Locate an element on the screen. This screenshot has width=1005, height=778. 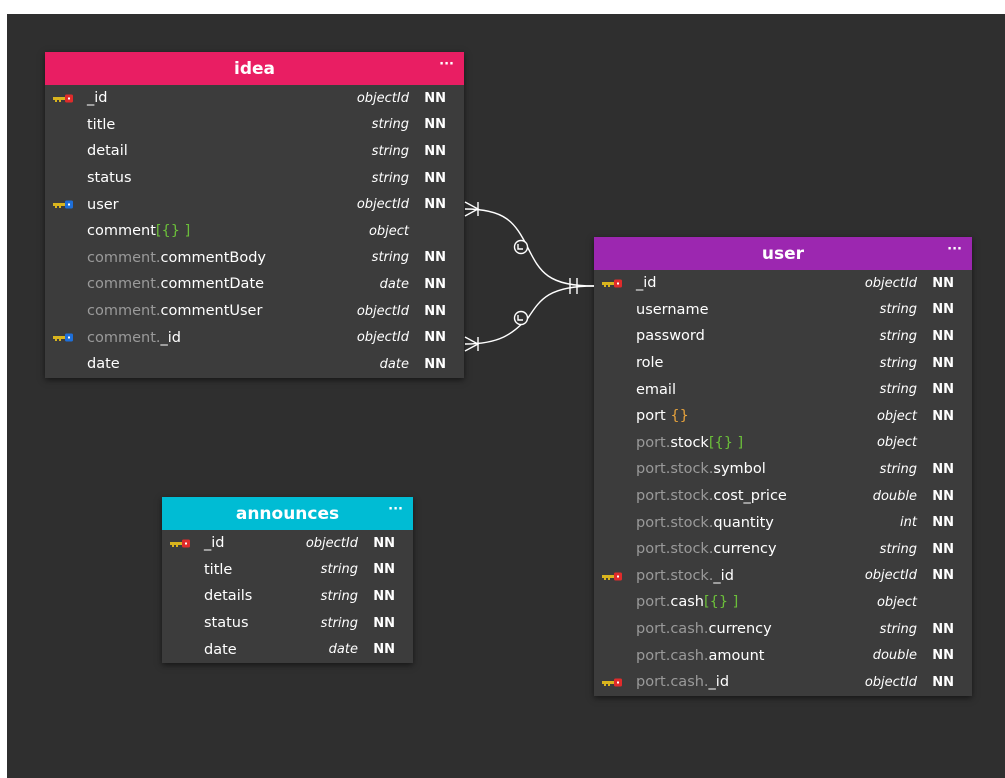
relation-line-comment-id is located at coordinates (529, 315).